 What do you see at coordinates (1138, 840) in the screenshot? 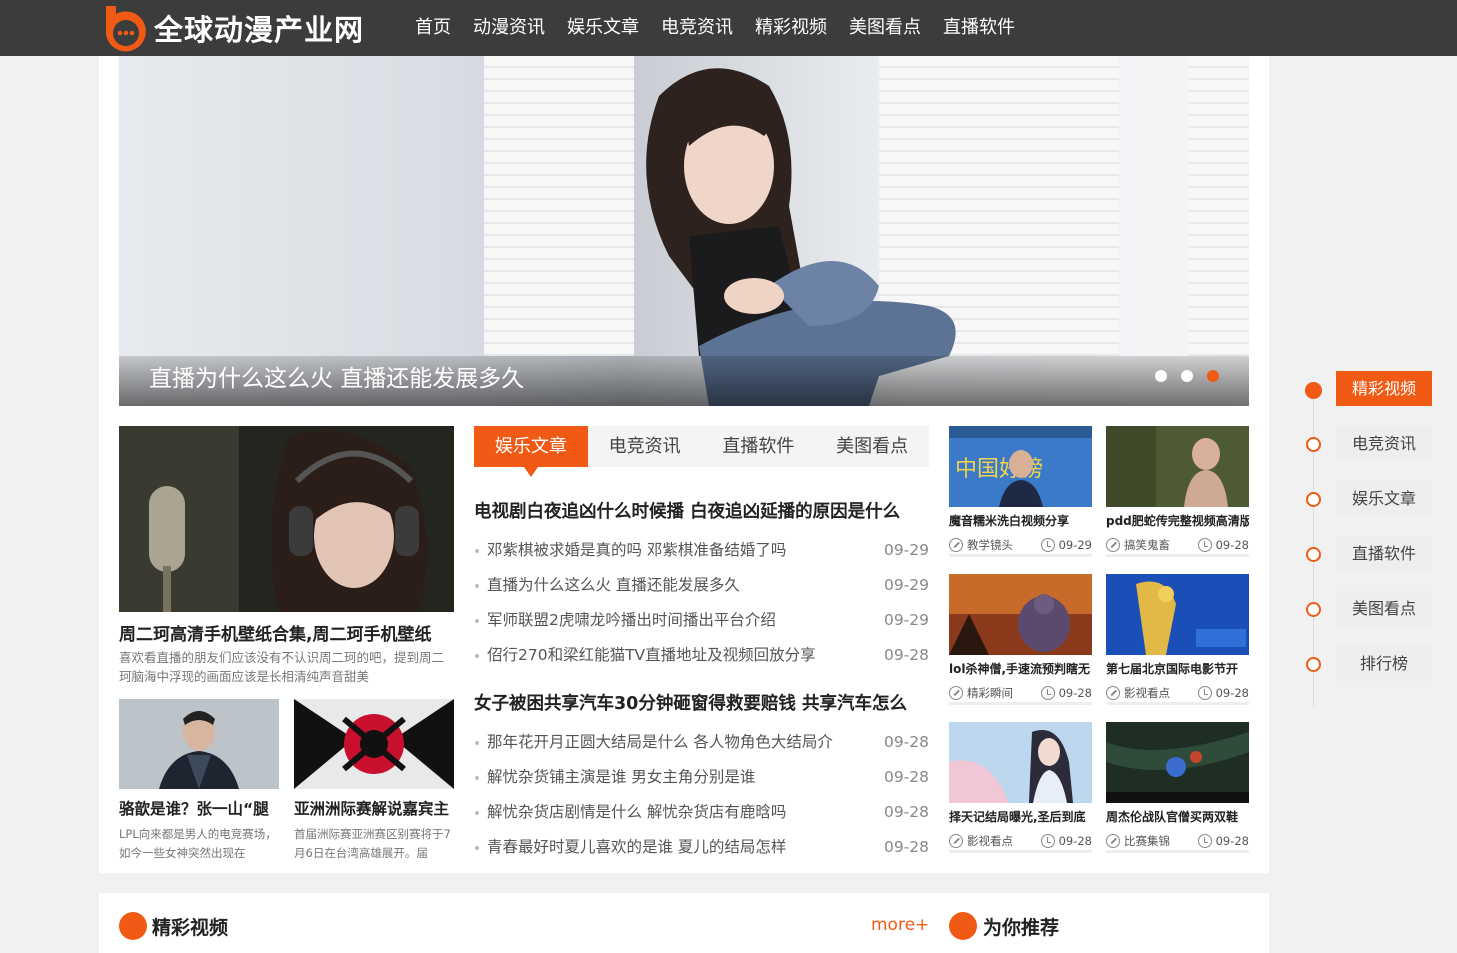
I see `video-category: 比赛集锦` at bounding box center [1138, 840].